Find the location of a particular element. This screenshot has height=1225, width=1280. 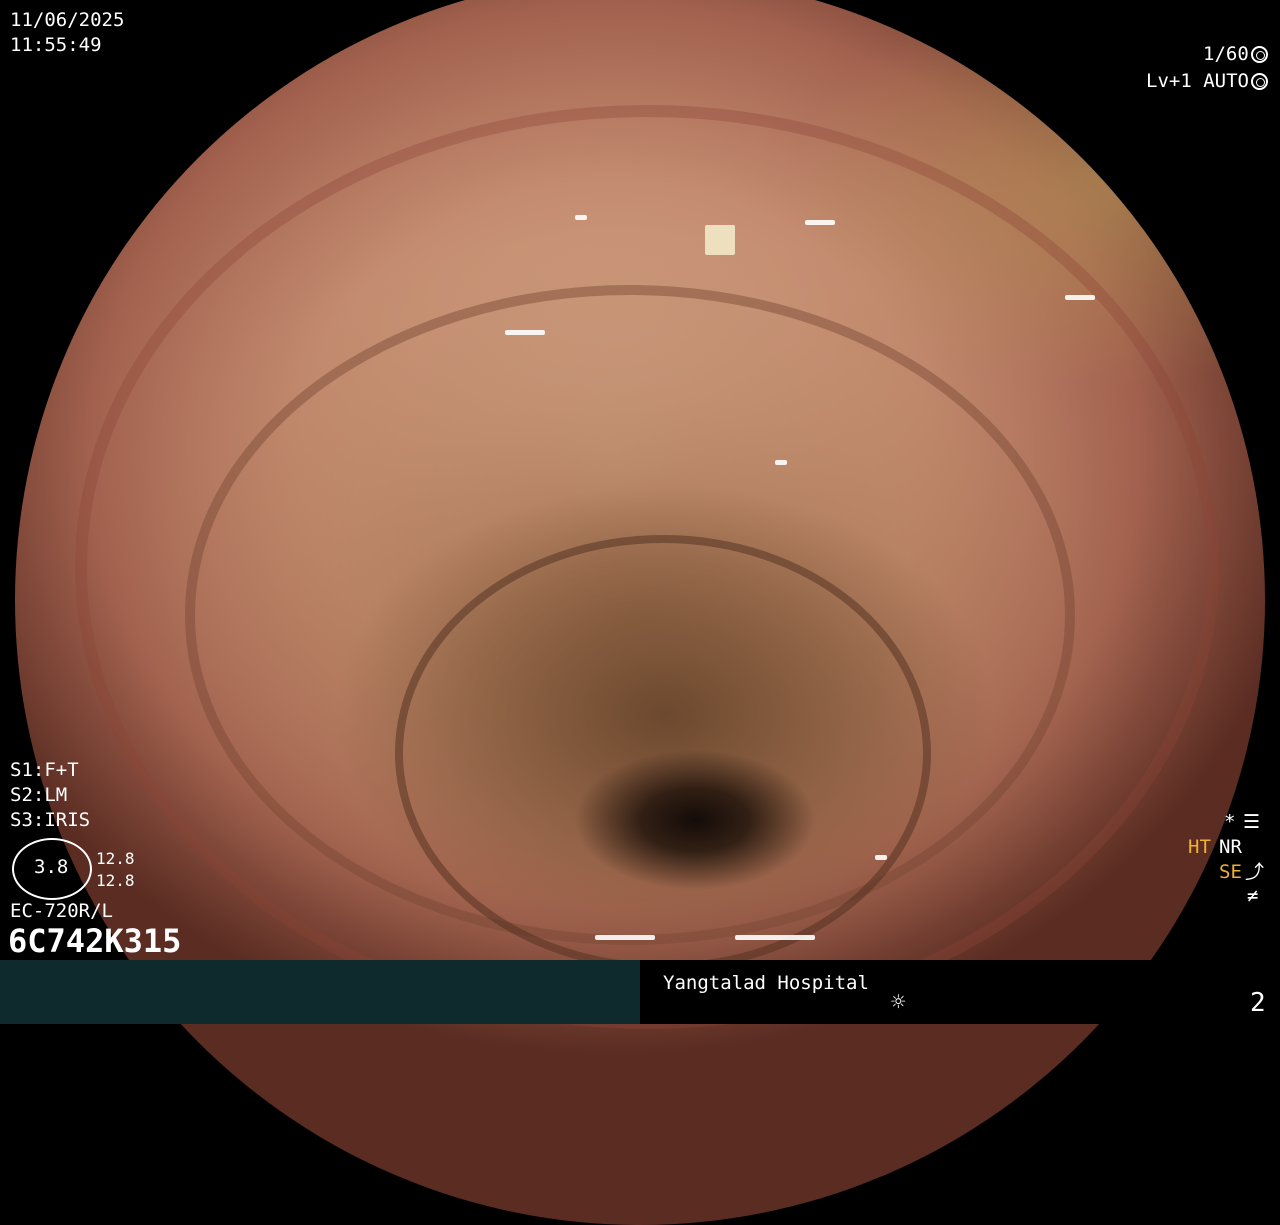

hospital-label: Yangtalad Hospital is located at coordinates (766, 983).